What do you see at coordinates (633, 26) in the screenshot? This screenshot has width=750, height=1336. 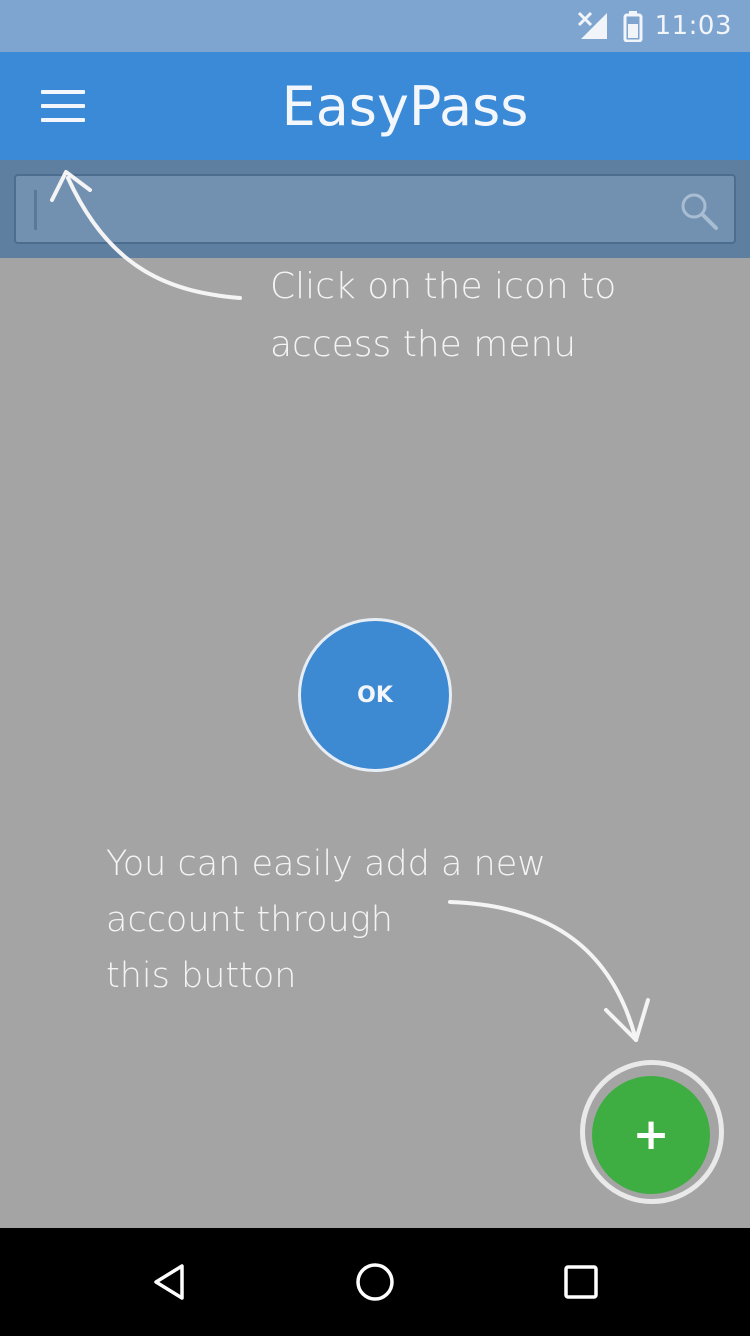 I see `battery-icon` at bounding box center [633, 26].